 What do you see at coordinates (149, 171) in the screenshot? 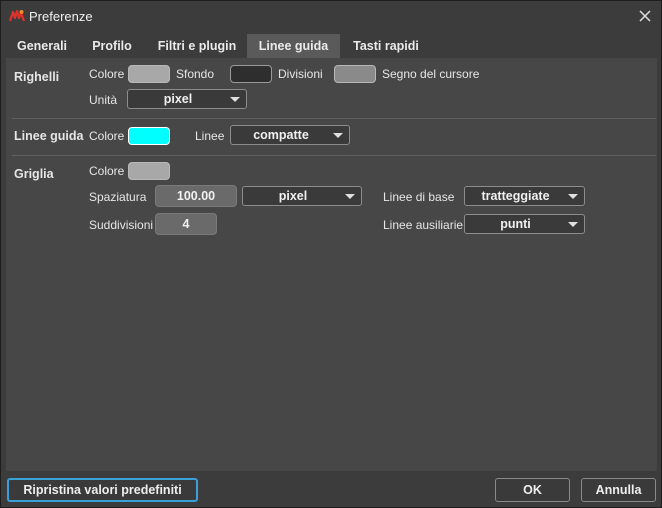
I see `grid-color-swatch` at bounding box center [149, 171].